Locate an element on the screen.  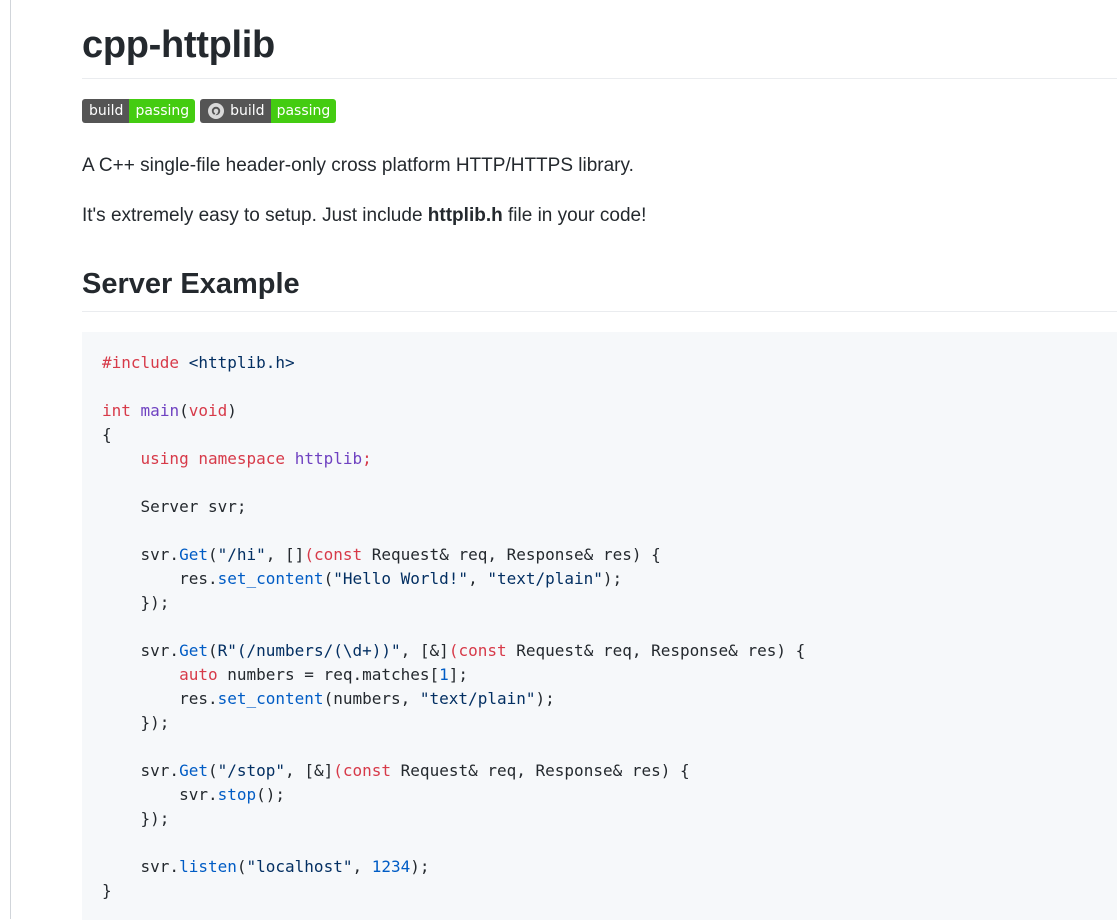
code-token: stop is located at coordinates (237, 794).